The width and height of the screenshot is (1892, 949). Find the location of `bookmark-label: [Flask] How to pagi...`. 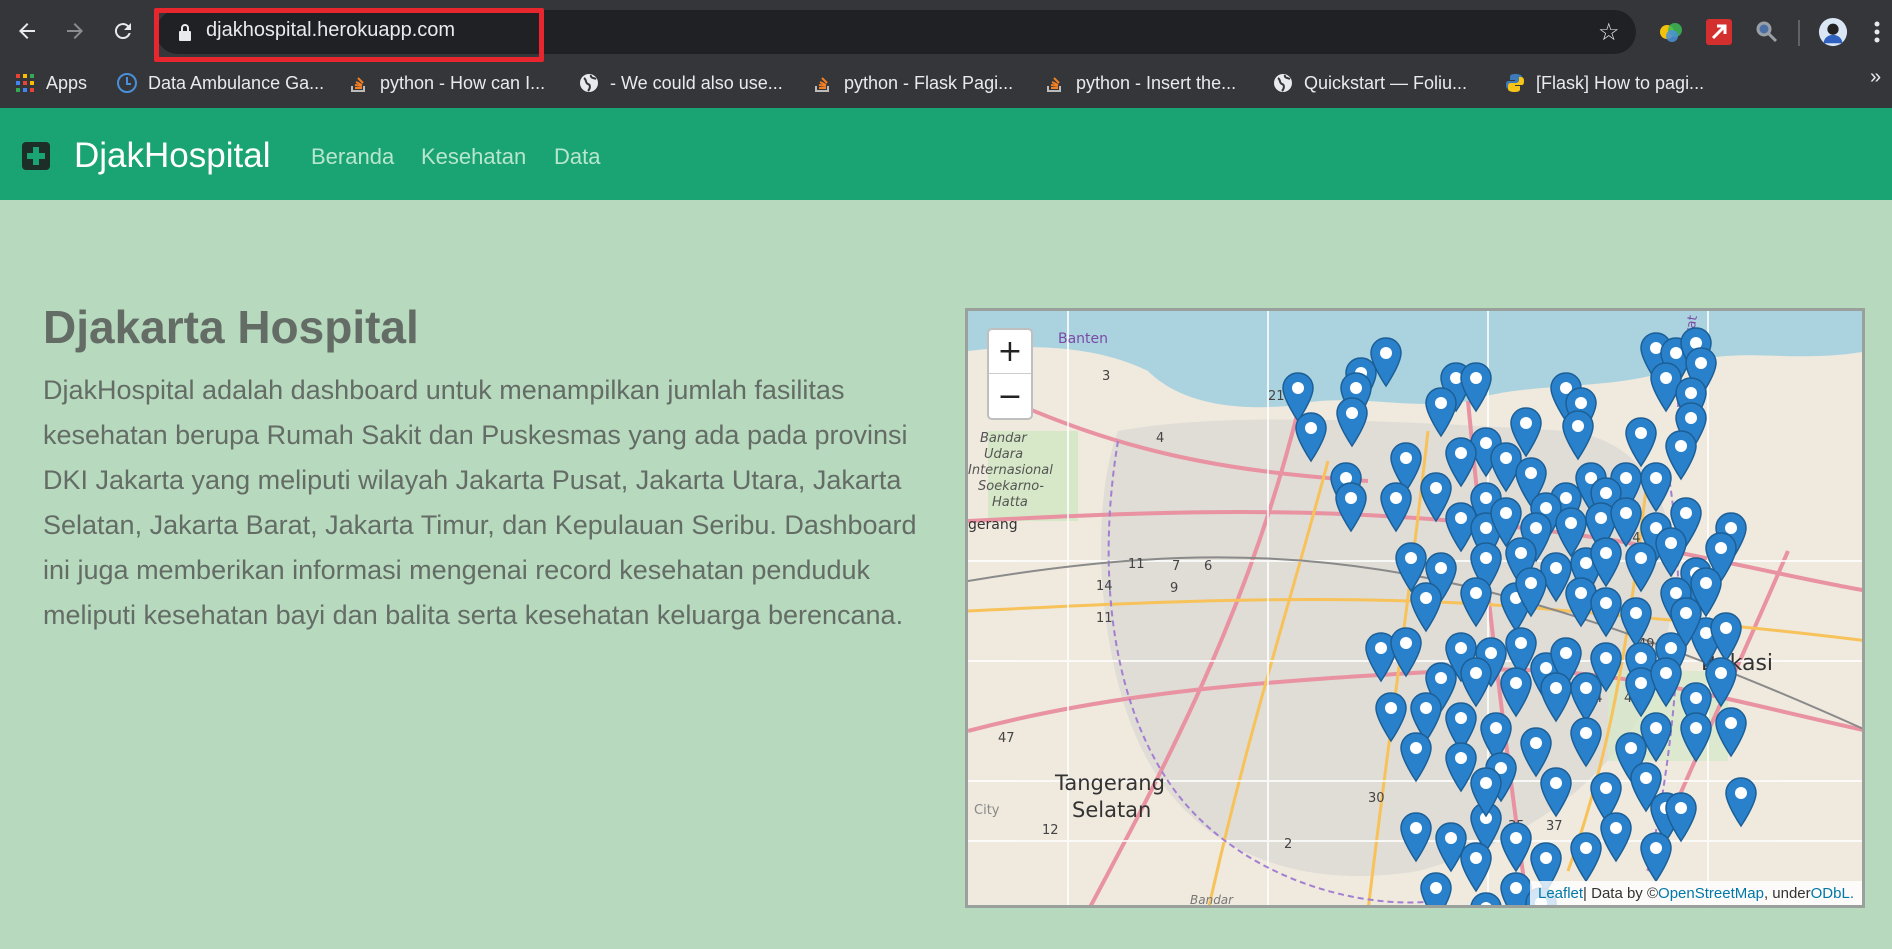

bookmark-label: [Flask] How to pagi... is located at coordinates (1620, 82).